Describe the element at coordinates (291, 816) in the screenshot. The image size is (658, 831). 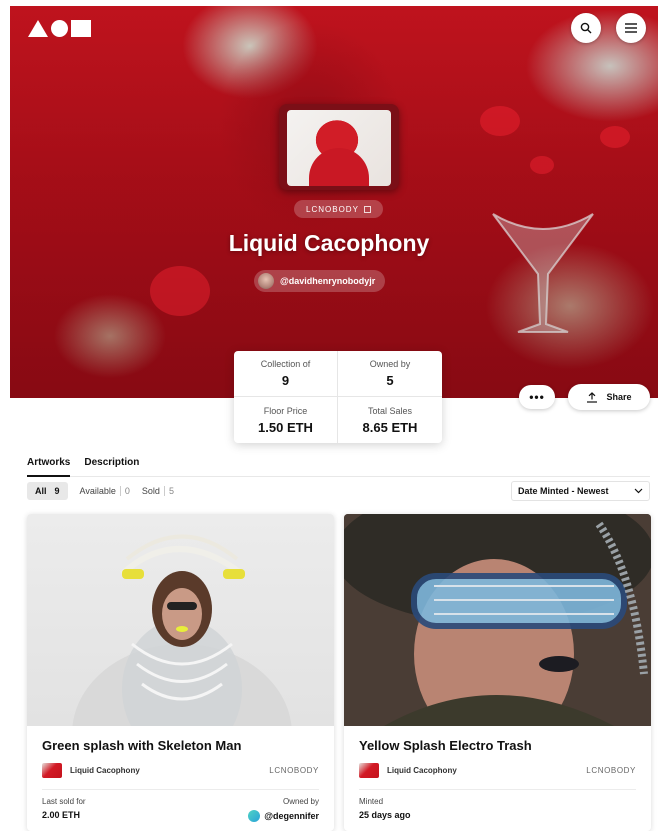
I see `owner-handle: @degennifer` at that location.